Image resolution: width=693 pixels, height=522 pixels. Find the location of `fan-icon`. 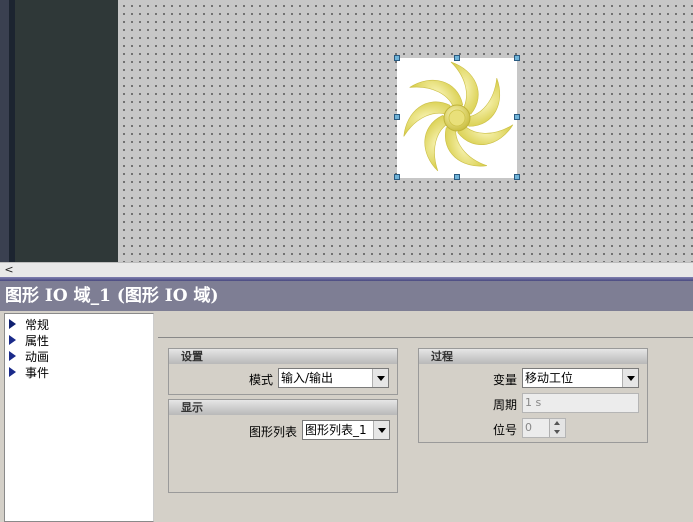

fan-icon is located at coordinates (458, 116).